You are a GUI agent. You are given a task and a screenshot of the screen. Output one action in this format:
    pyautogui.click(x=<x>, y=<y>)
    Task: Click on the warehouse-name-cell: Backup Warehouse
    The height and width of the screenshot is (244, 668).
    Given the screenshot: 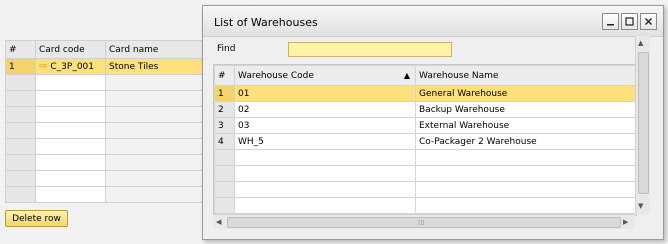 What is the action you would take?
    pyautogui.click(x=525, y=109)
    